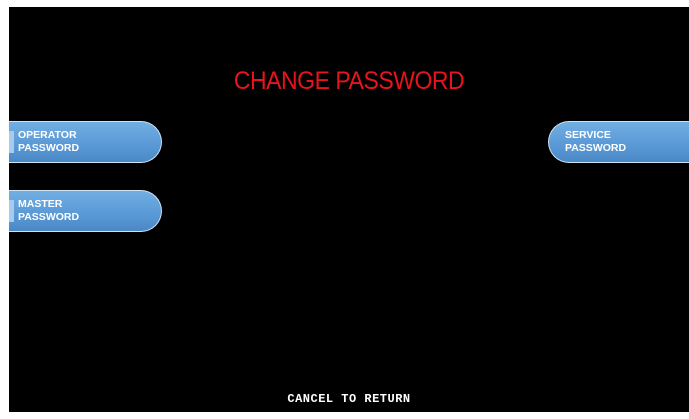  Describe the element at coordinates (40, 204) in the screenshot. I see `master-password-label-line1: MASTER` at that location.